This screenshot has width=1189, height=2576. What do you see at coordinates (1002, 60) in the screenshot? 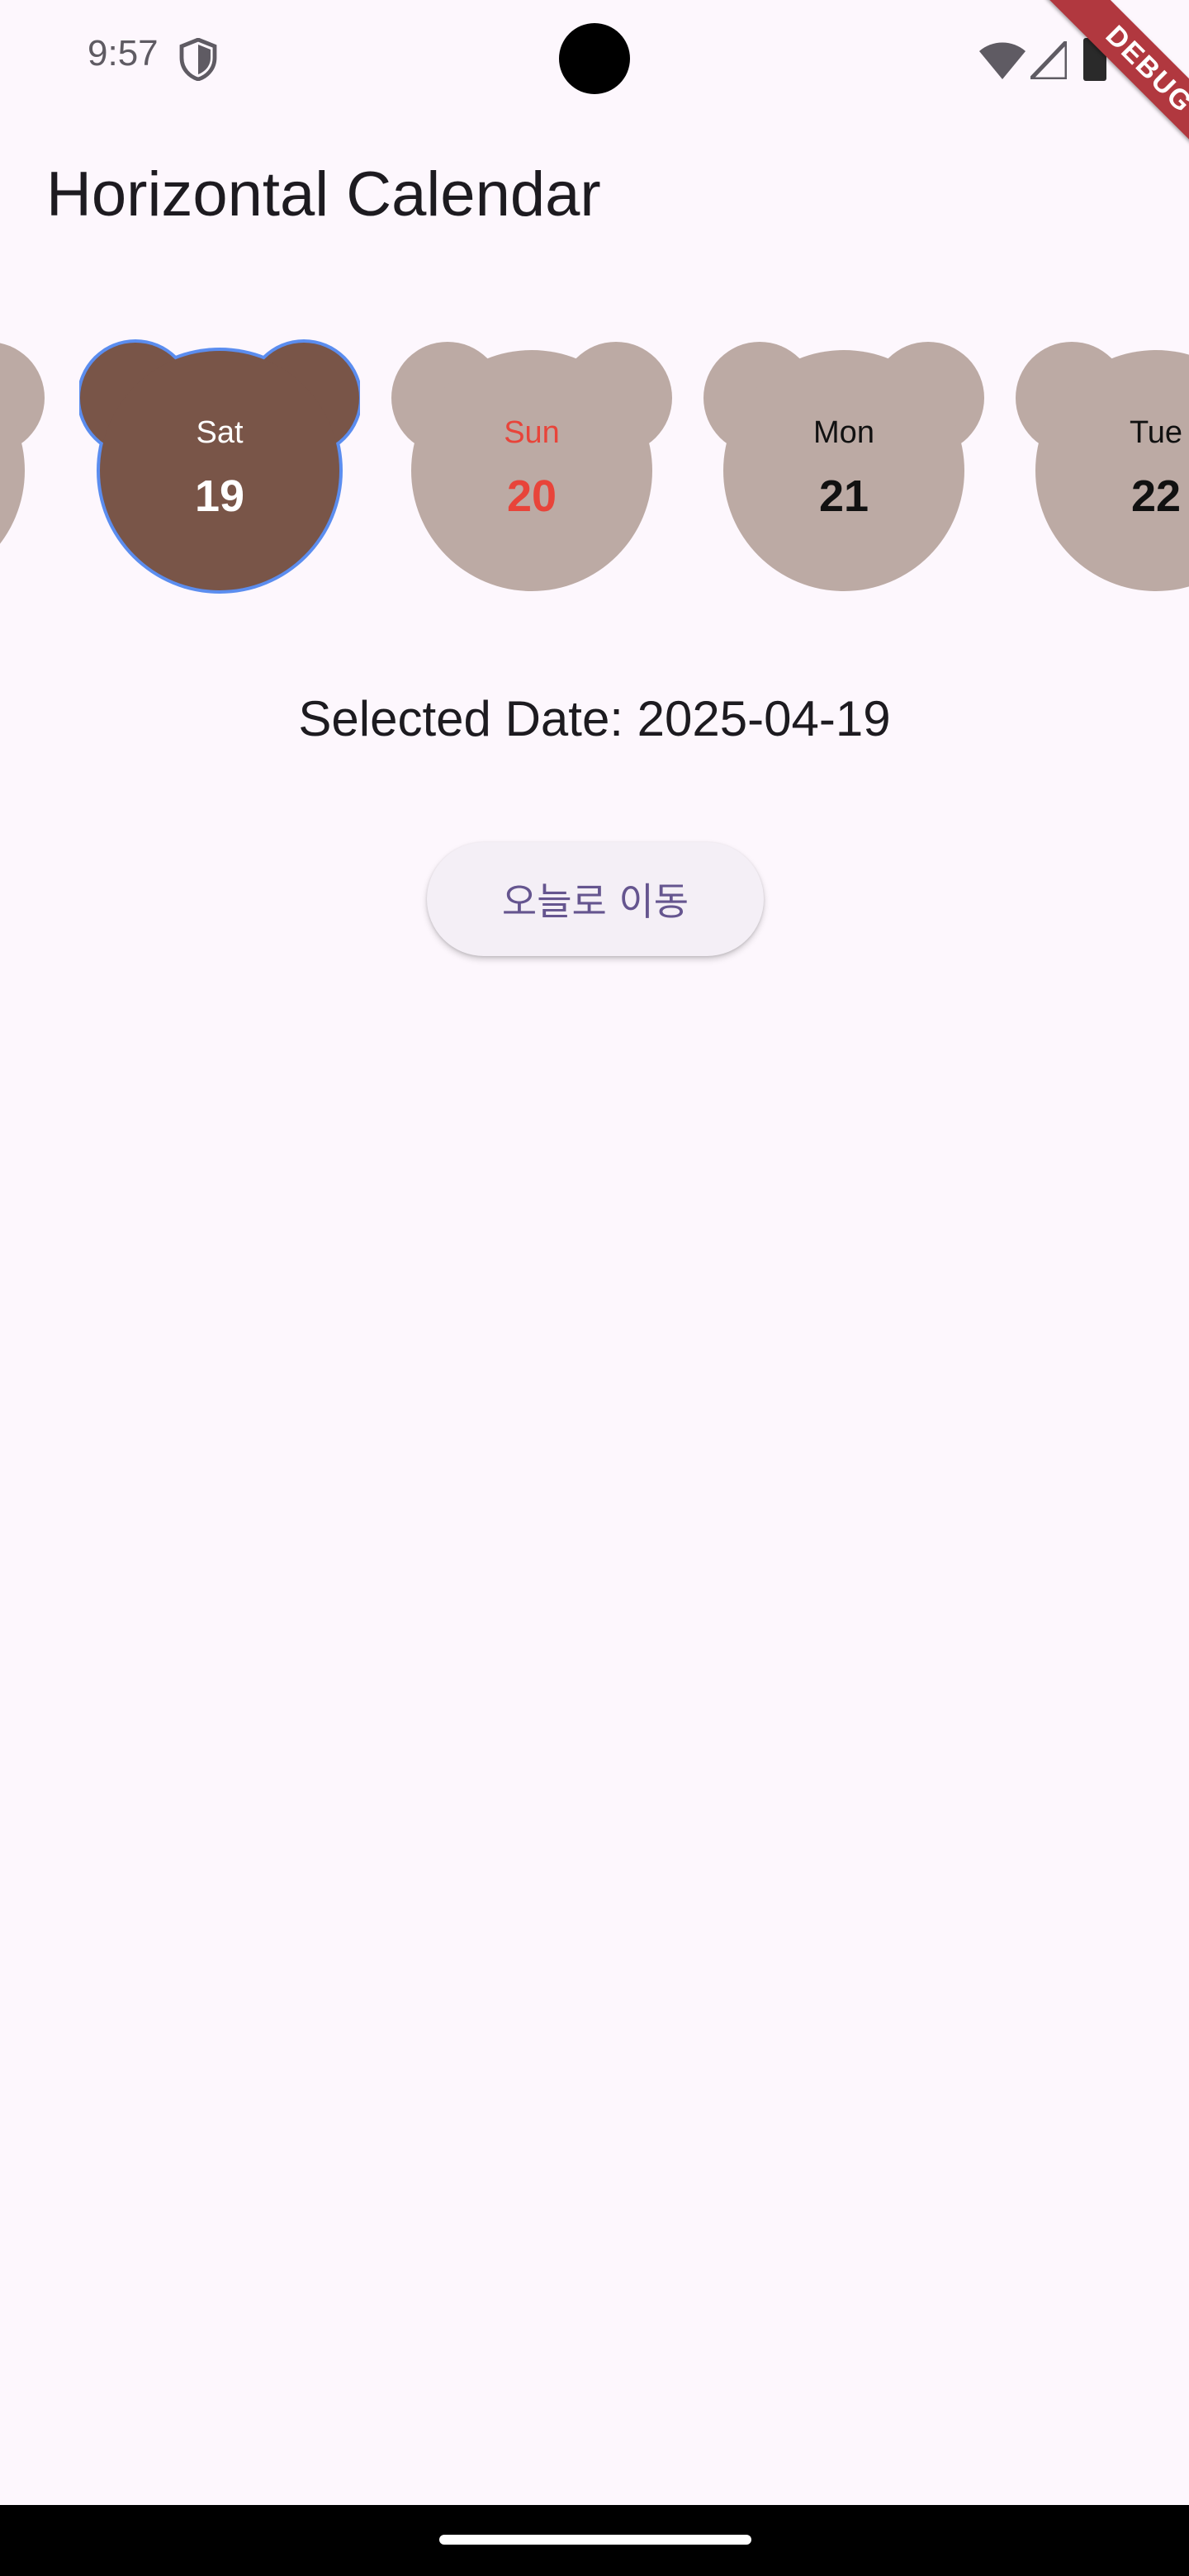
I see `wifi-icon` at bounding box center [1002, 60].